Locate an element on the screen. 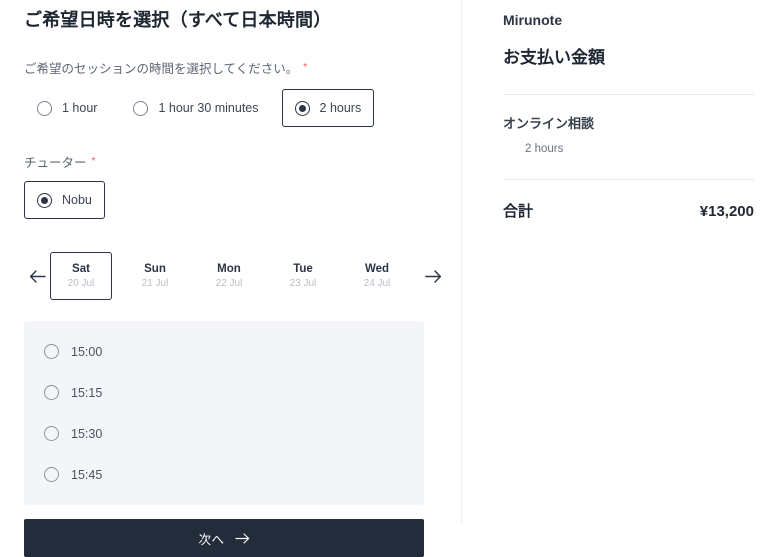  page-title: ご希望日時を選択（すべて日本時間） is located at coordinates (178, 20).